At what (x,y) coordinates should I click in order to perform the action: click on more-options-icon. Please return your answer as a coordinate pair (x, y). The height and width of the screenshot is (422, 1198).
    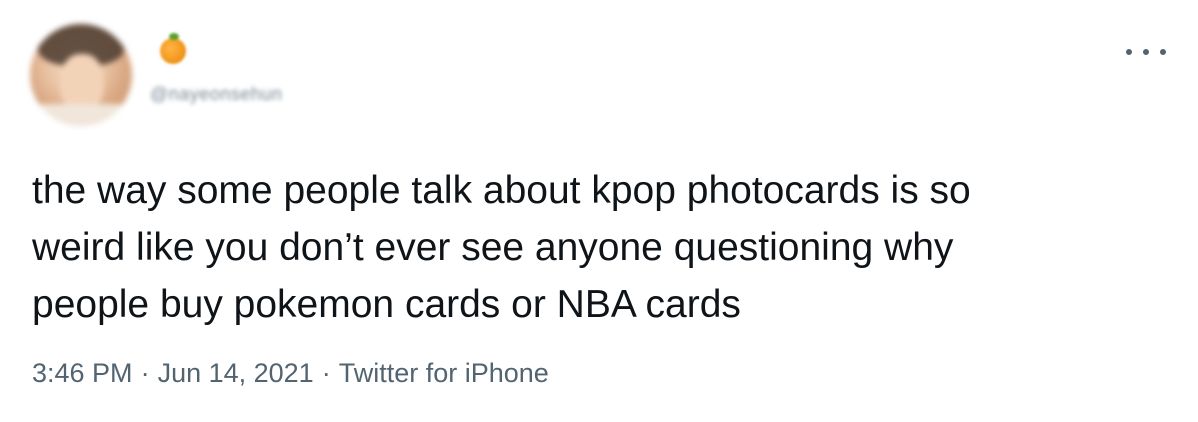
    Looking at the image, I should click on (1146, 52).